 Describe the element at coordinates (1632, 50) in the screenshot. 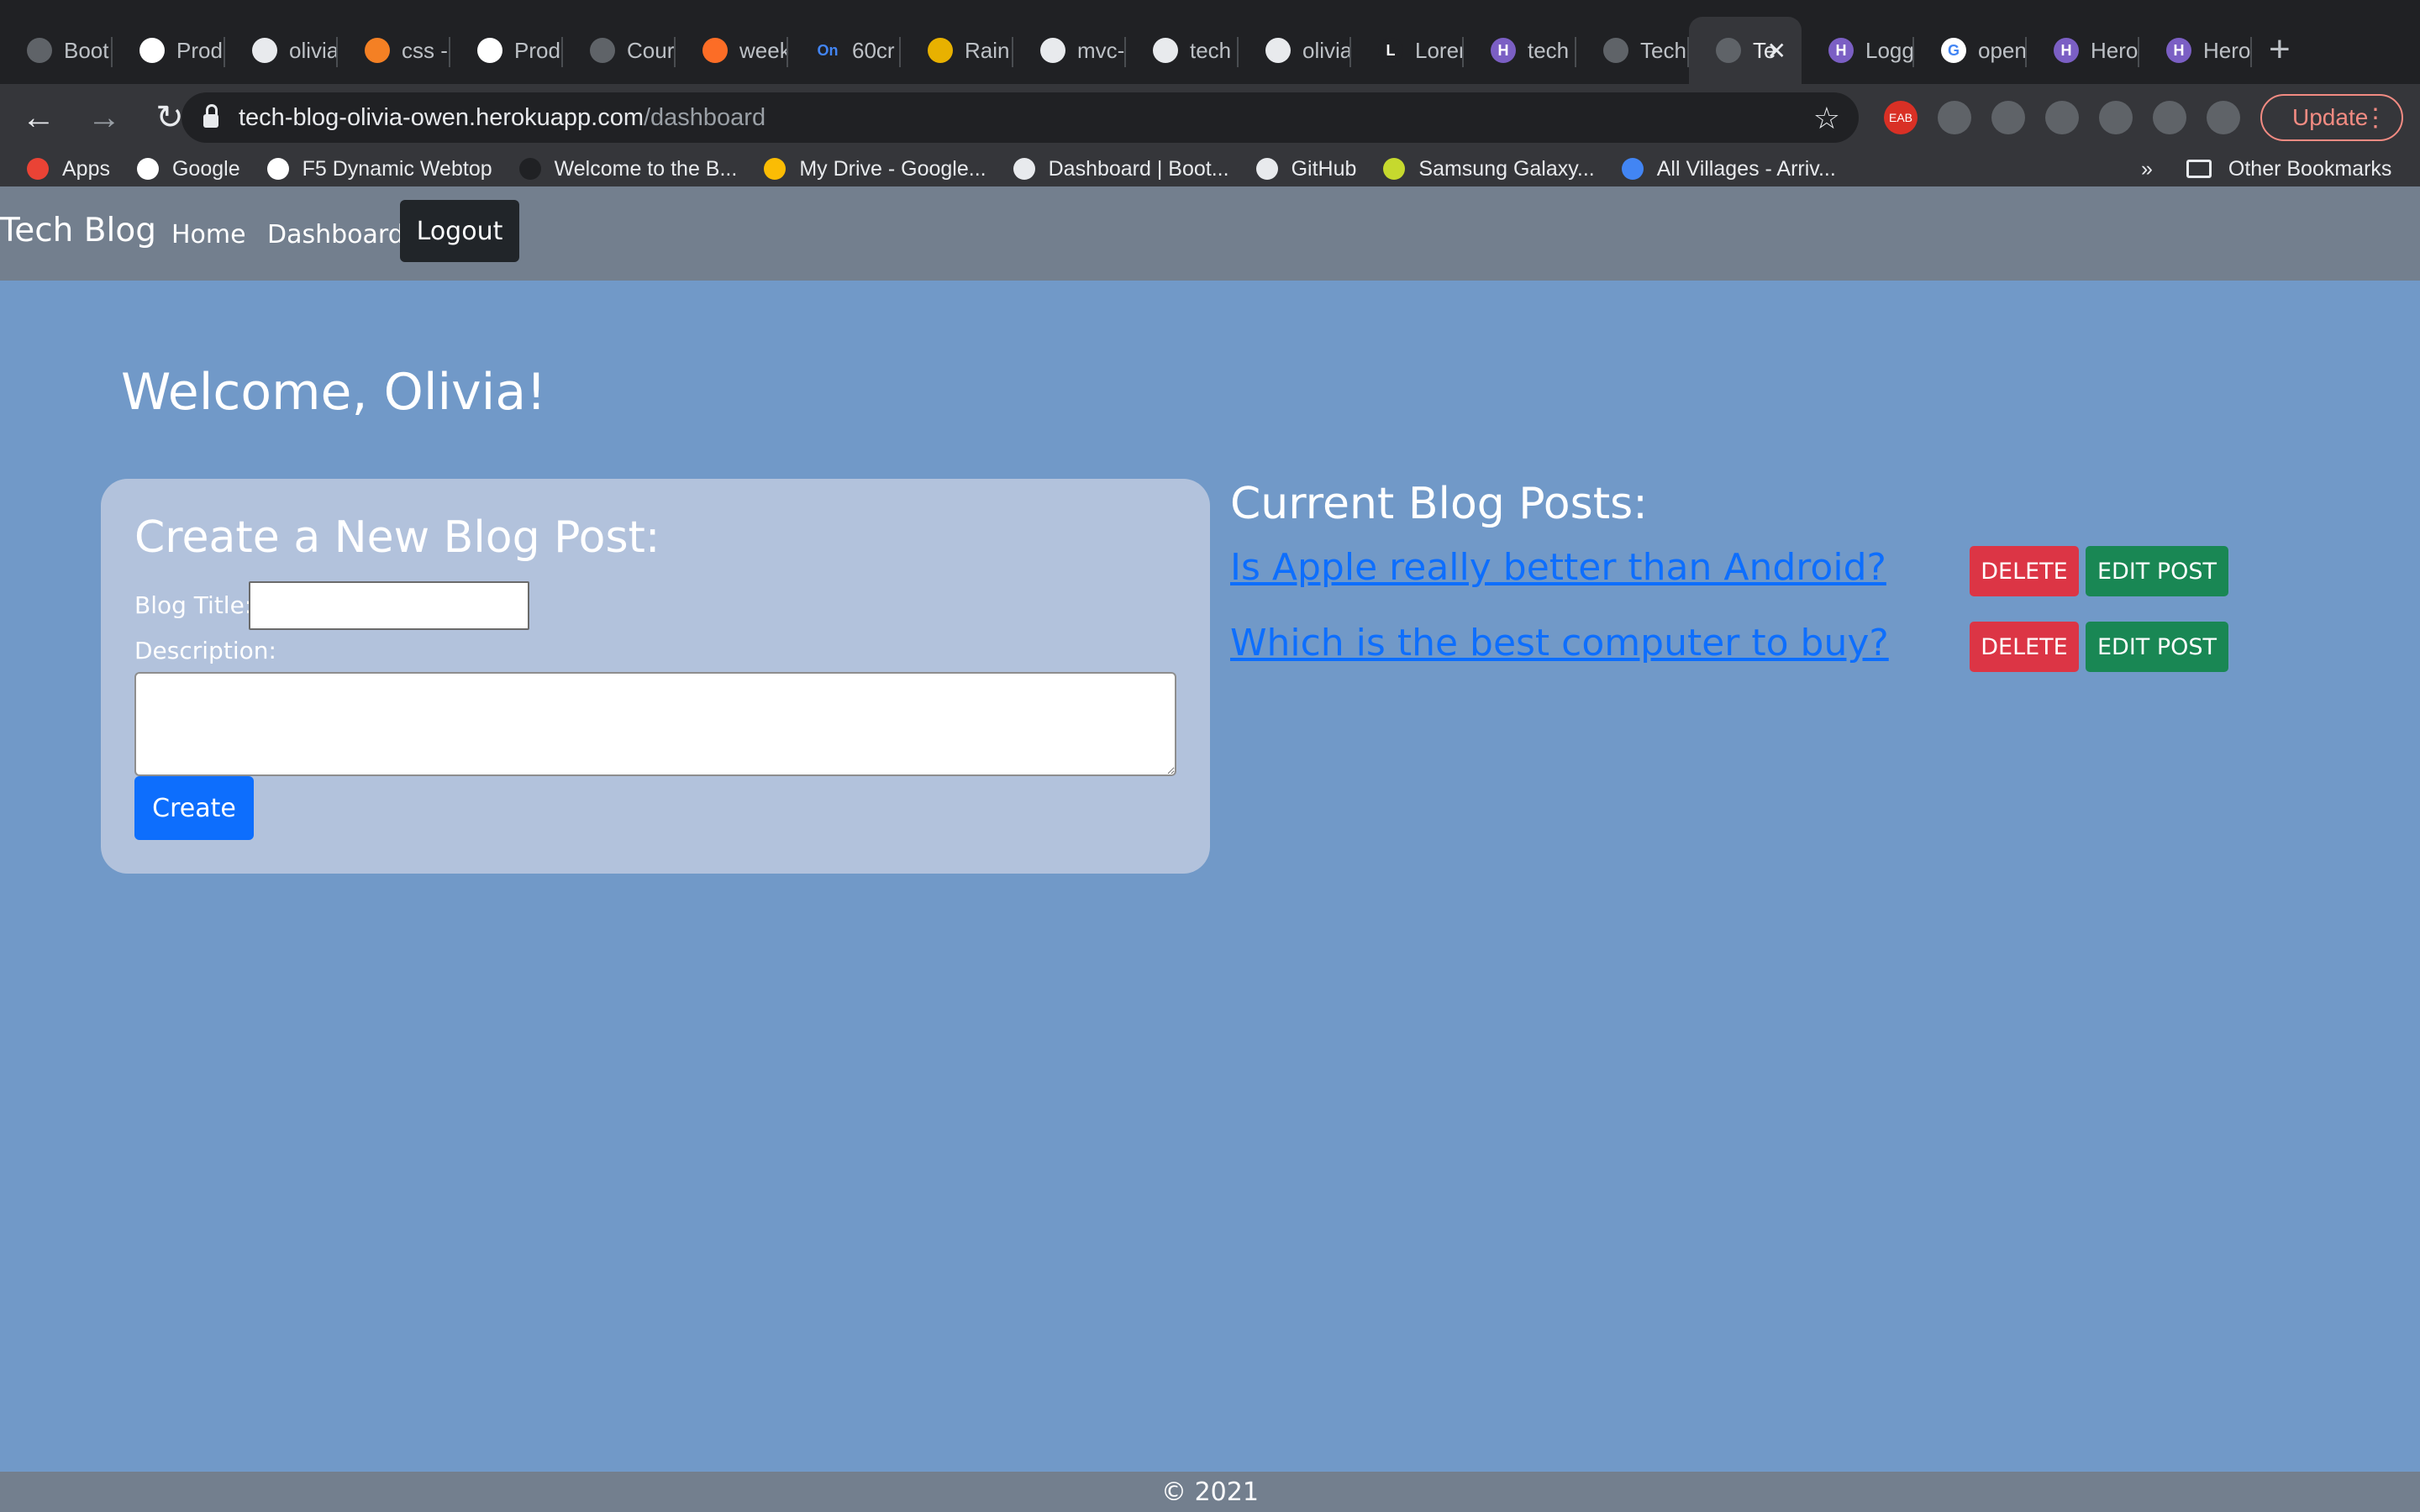

I see `browser-tab: Tech` at that location.